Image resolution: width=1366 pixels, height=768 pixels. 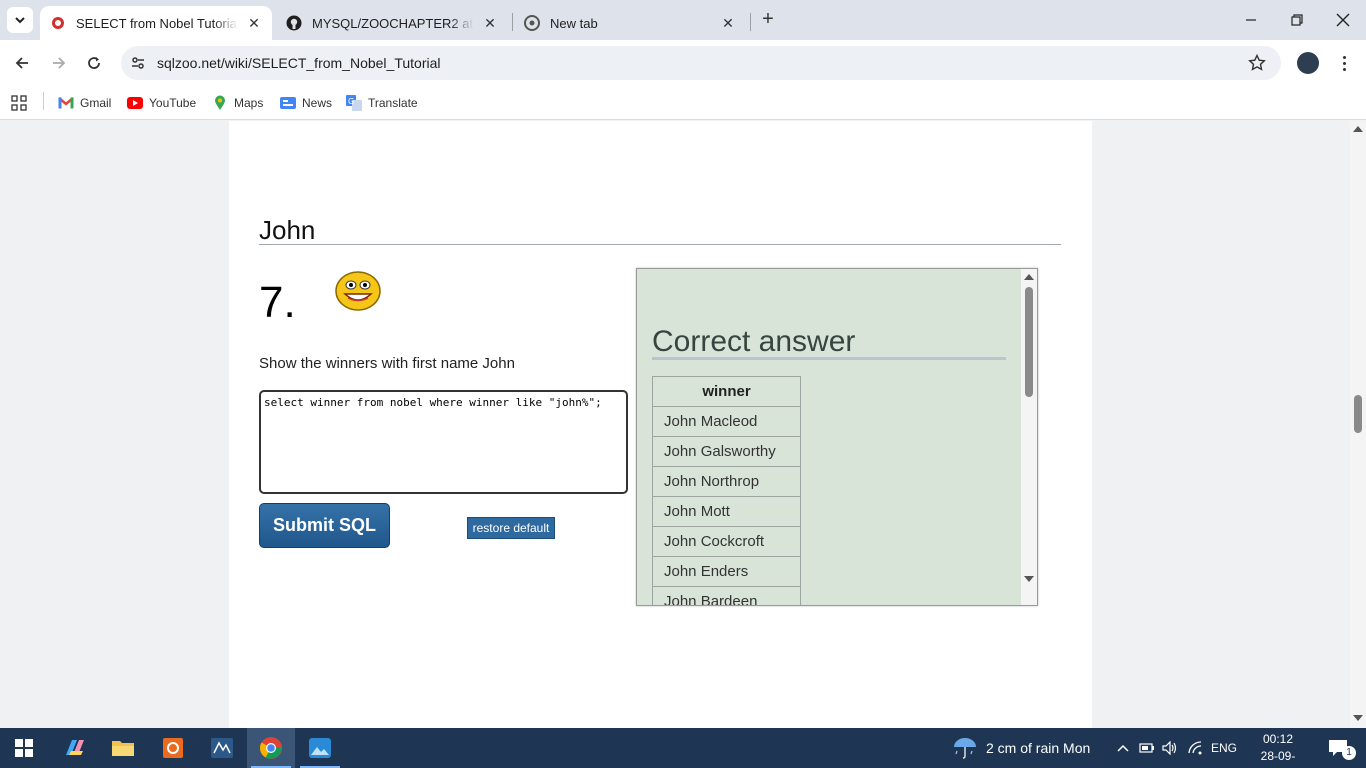 I want to click on profile-avatar, so click(x=1308, y=63).